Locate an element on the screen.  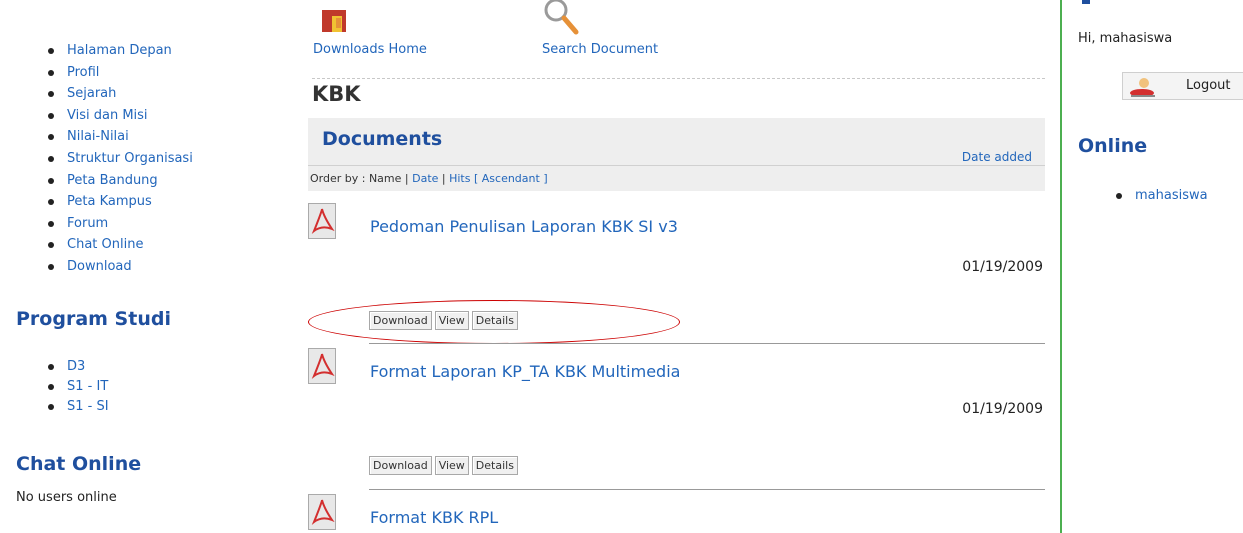
document-title-link: Format Laporan KP_TA KBK Multimedia is located at coordinates (525, 371).